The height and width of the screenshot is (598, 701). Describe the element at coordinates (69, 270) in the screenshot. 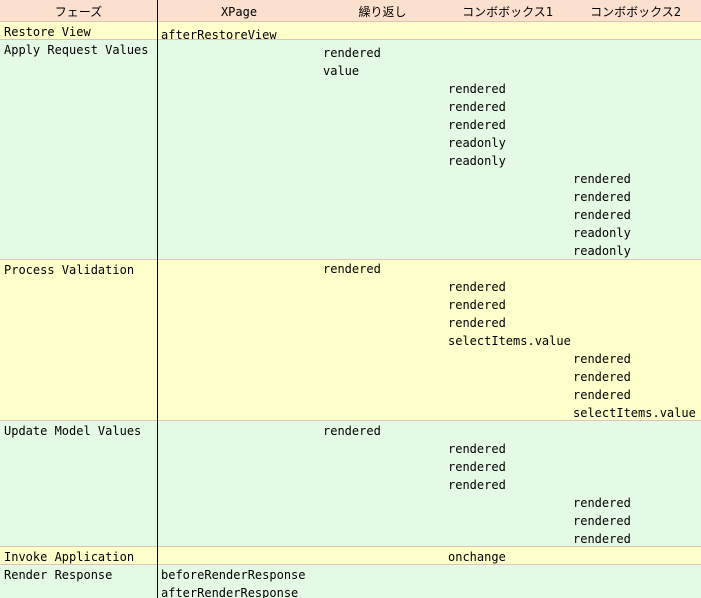

I see `phase-label: Process Validation` at that location.